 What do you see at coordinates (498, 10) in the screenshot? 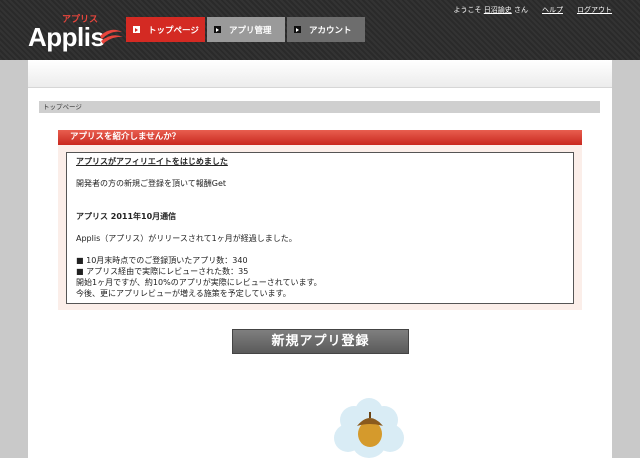
I see `user-name-link: 日沼諭史` at bounding box center [498, 10].